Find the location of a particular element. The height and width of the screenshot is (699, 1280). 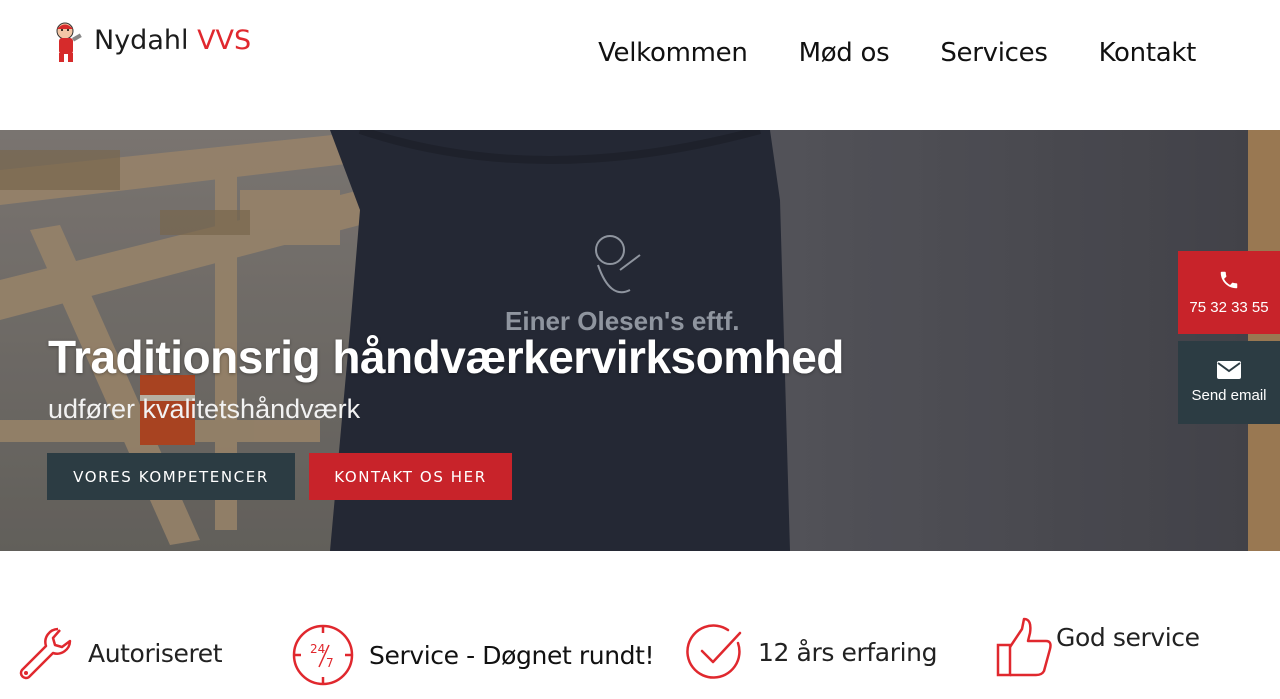

feature-label: Autoriseret is located at coordinates (155, 653).